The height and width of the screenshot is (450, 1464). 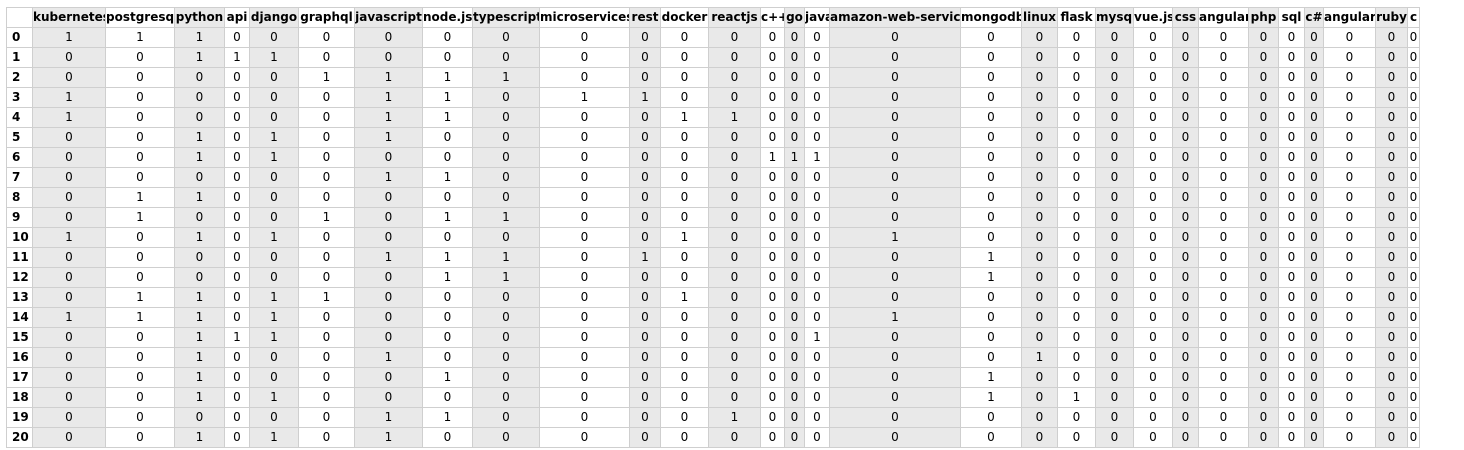 I want to click on column-header-17: mongodb, so click(x=991, y=17).